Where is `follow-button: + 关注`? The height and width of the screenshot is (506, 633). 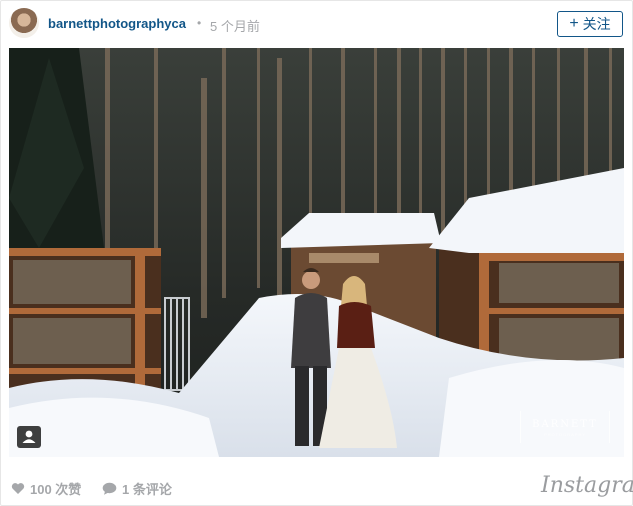 follow-button: + 关注 is located at coordinates (590, 24).